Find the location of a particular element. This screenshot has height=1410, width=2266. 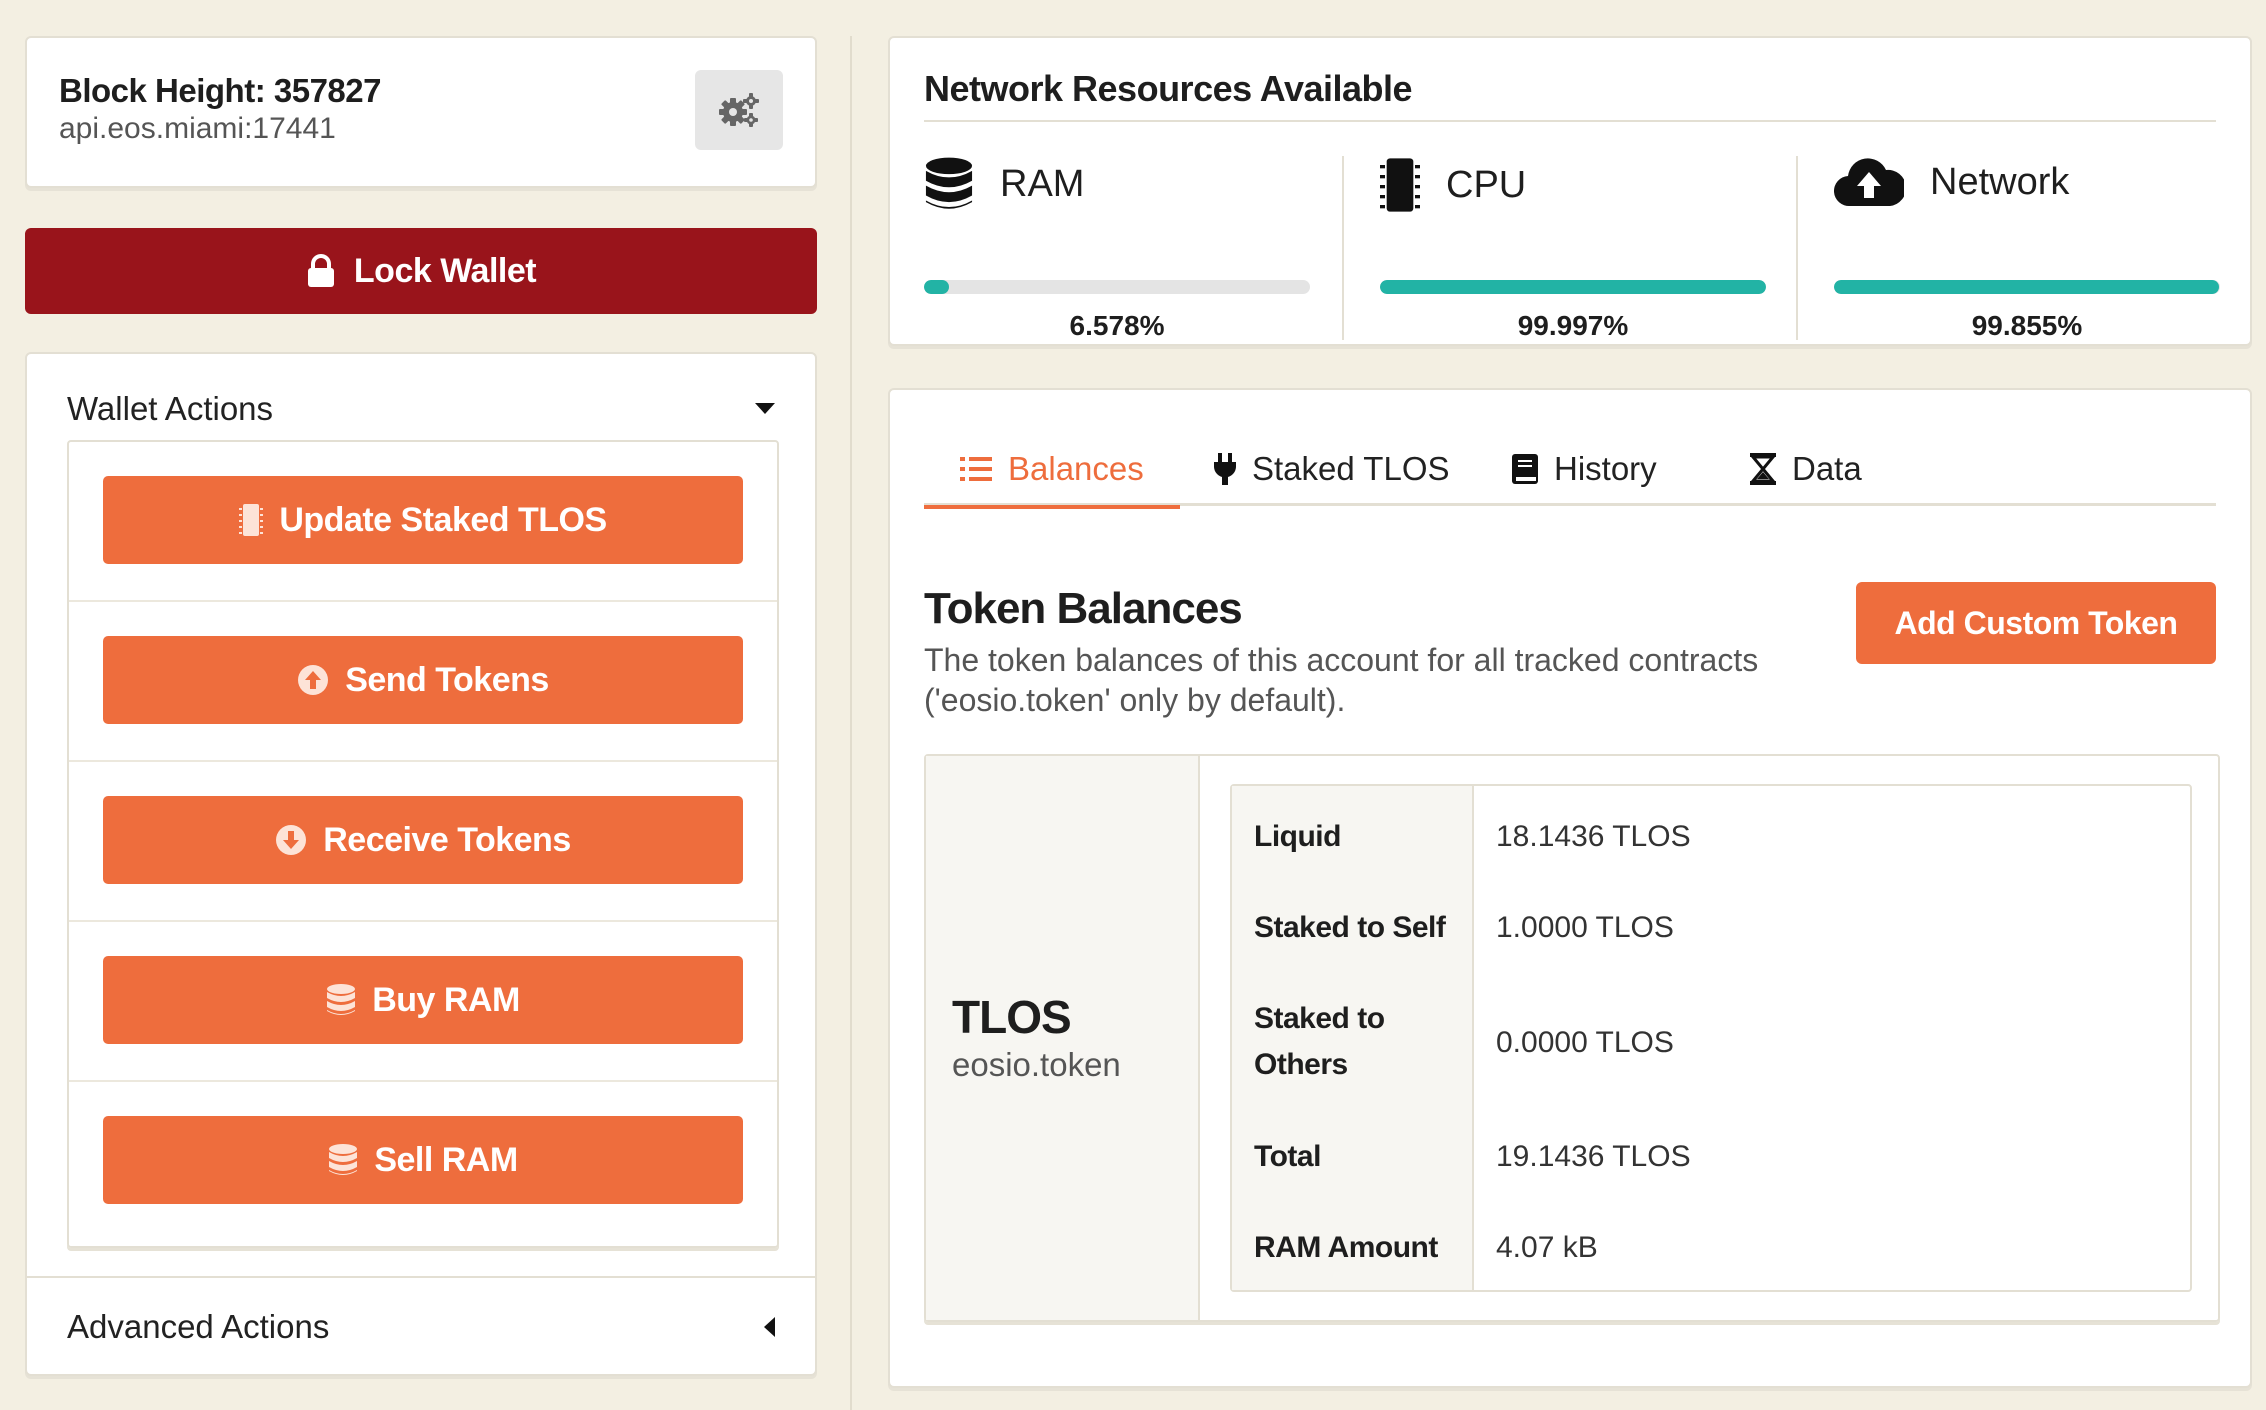

list-item: Update Staked TLOS is located at coordinates (423, 522).